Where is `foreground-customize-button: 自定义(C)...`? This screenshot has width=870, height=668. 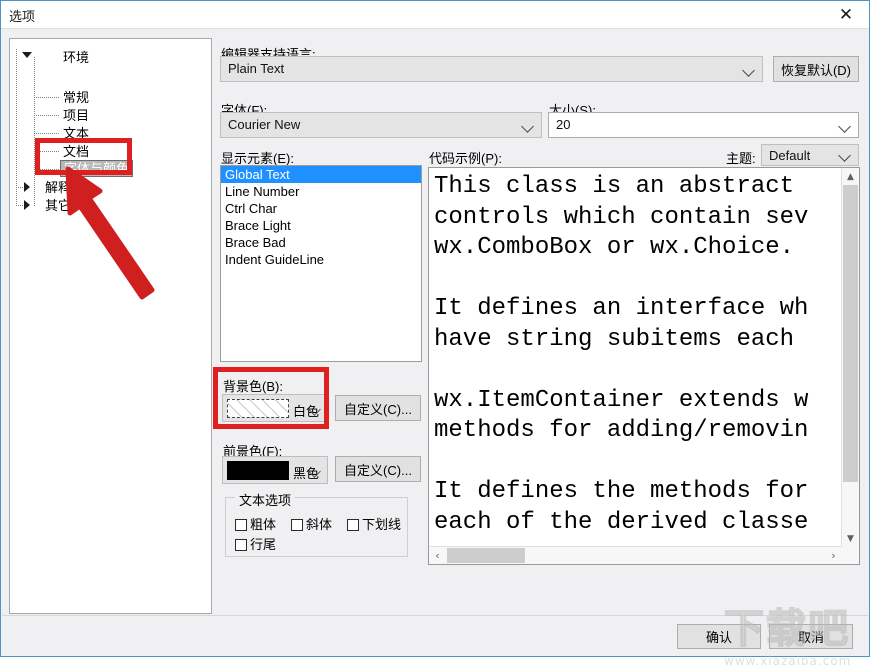 foreground-customize-button: 自定义(C)... is located at coordinates (378, 469).